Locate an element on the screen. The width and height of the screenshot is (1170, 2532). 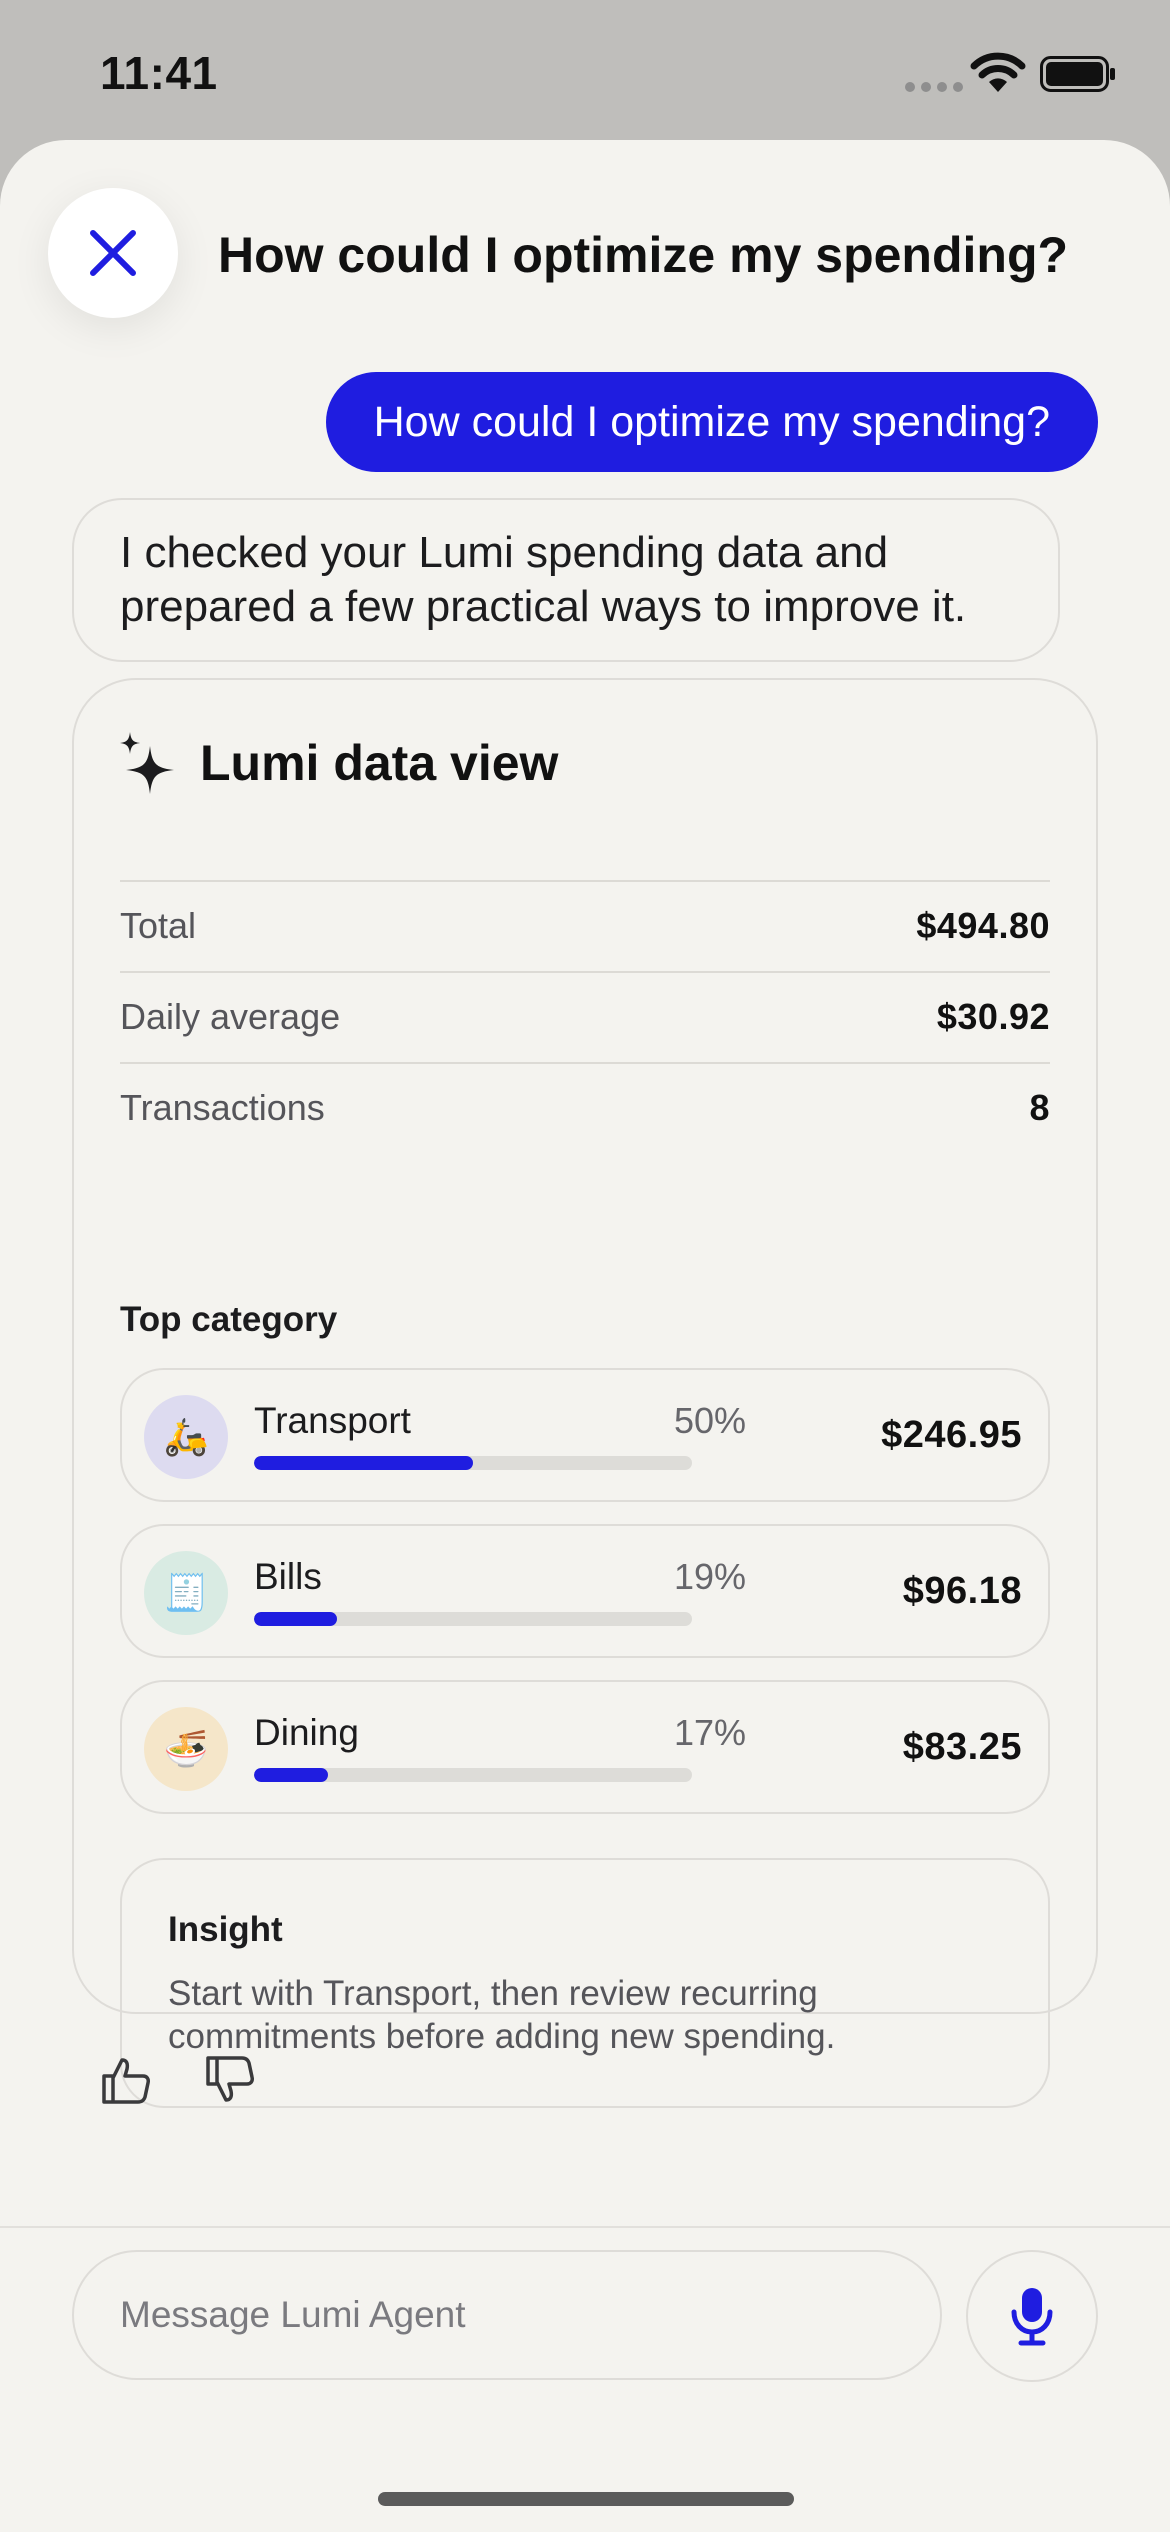
data-view-title: Lumi data view is located at coordinates (379, 763).